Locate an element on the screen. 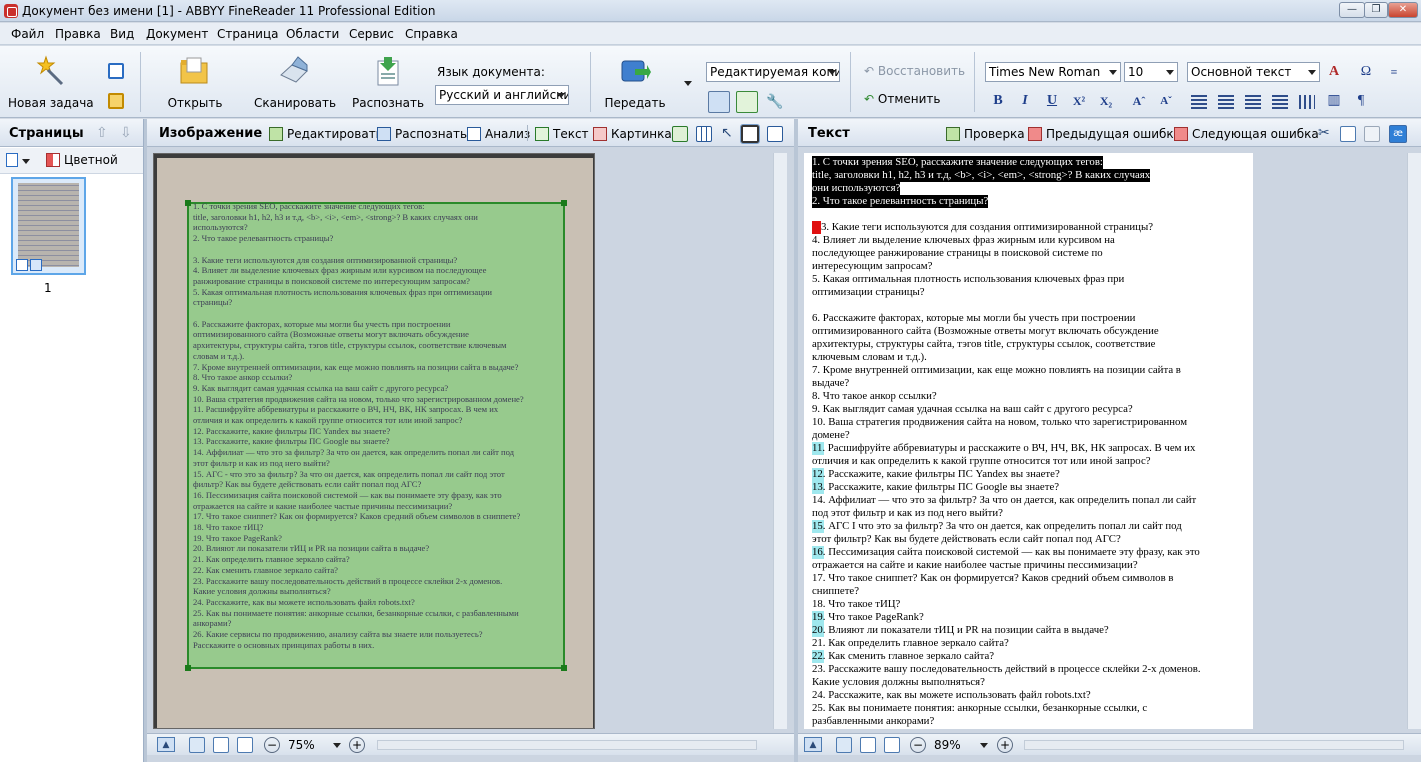  recognized-text-line: Какие условия должны выполняться? is located at coordinates (898, 682).